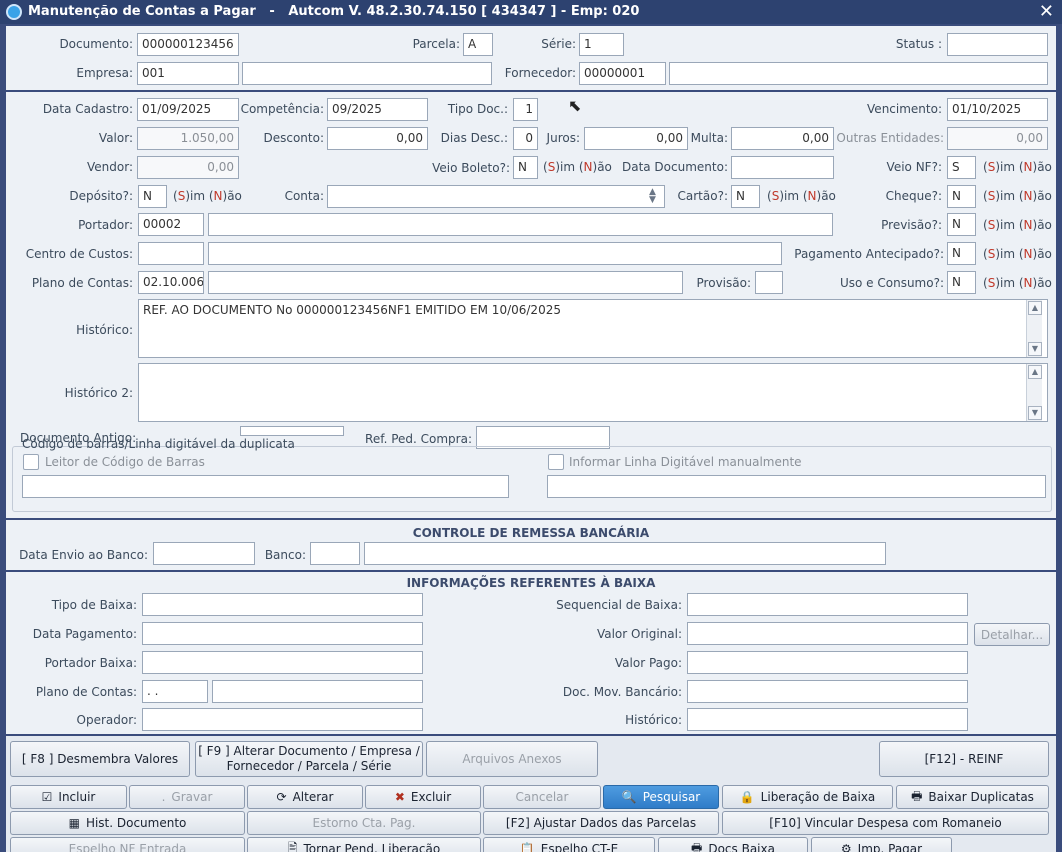  What do you see at coordinates (997, 138) in the screenshot?
I see `outras-field: 0,00` at bounding box center [997, 138].